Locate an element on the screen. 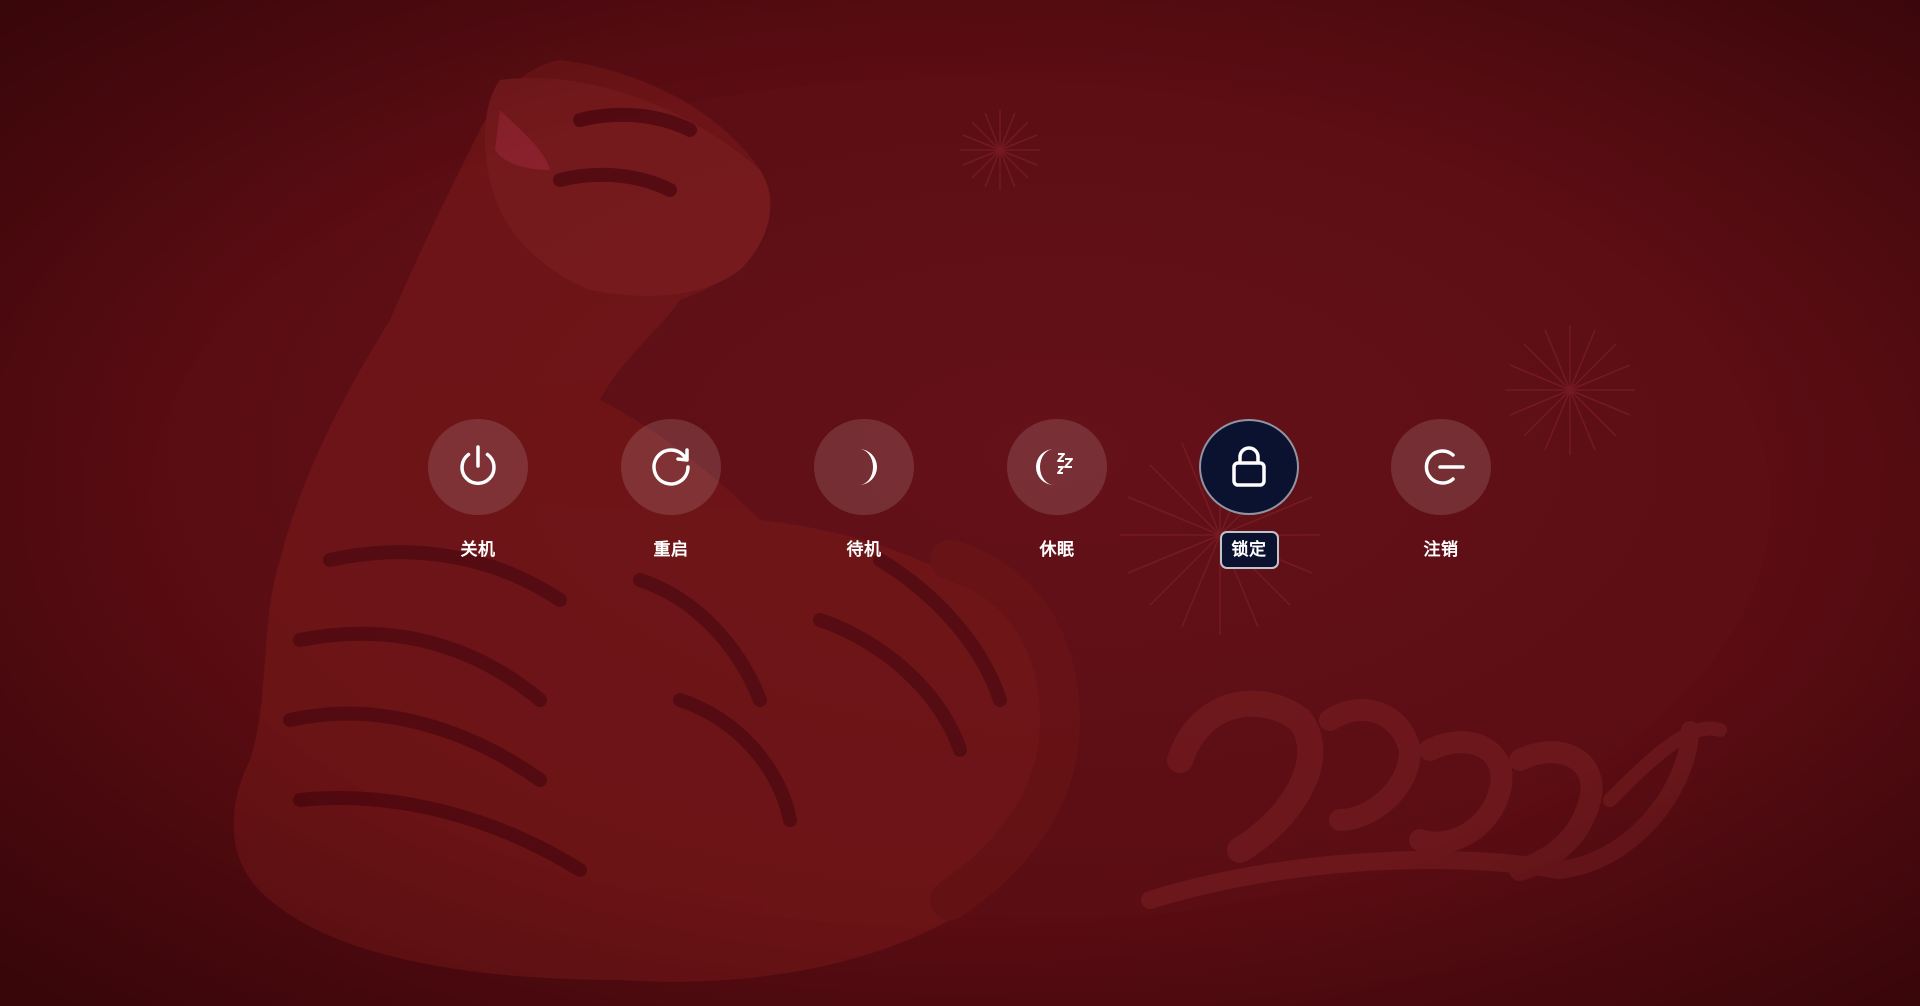 The image size is (1920, 1006). logout-circle is located at coordinates (1441, 467).